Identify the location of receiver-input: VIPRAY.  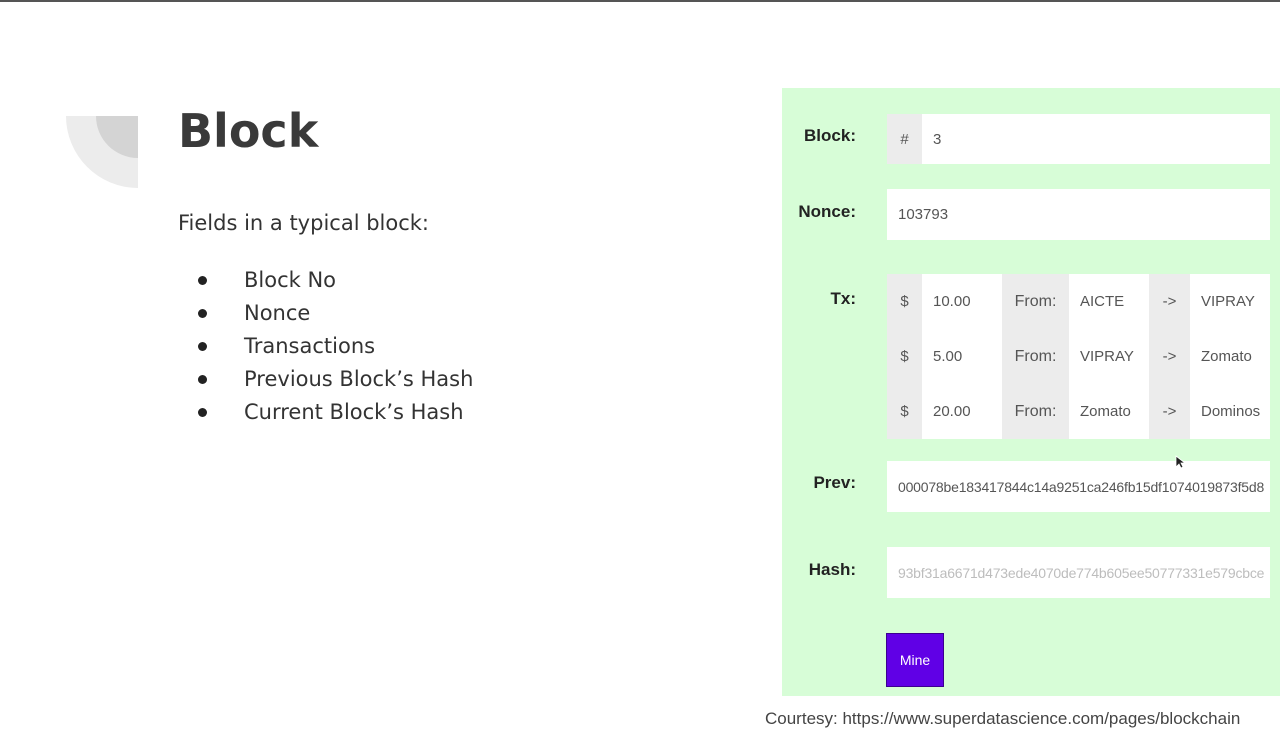
(1230, 301).